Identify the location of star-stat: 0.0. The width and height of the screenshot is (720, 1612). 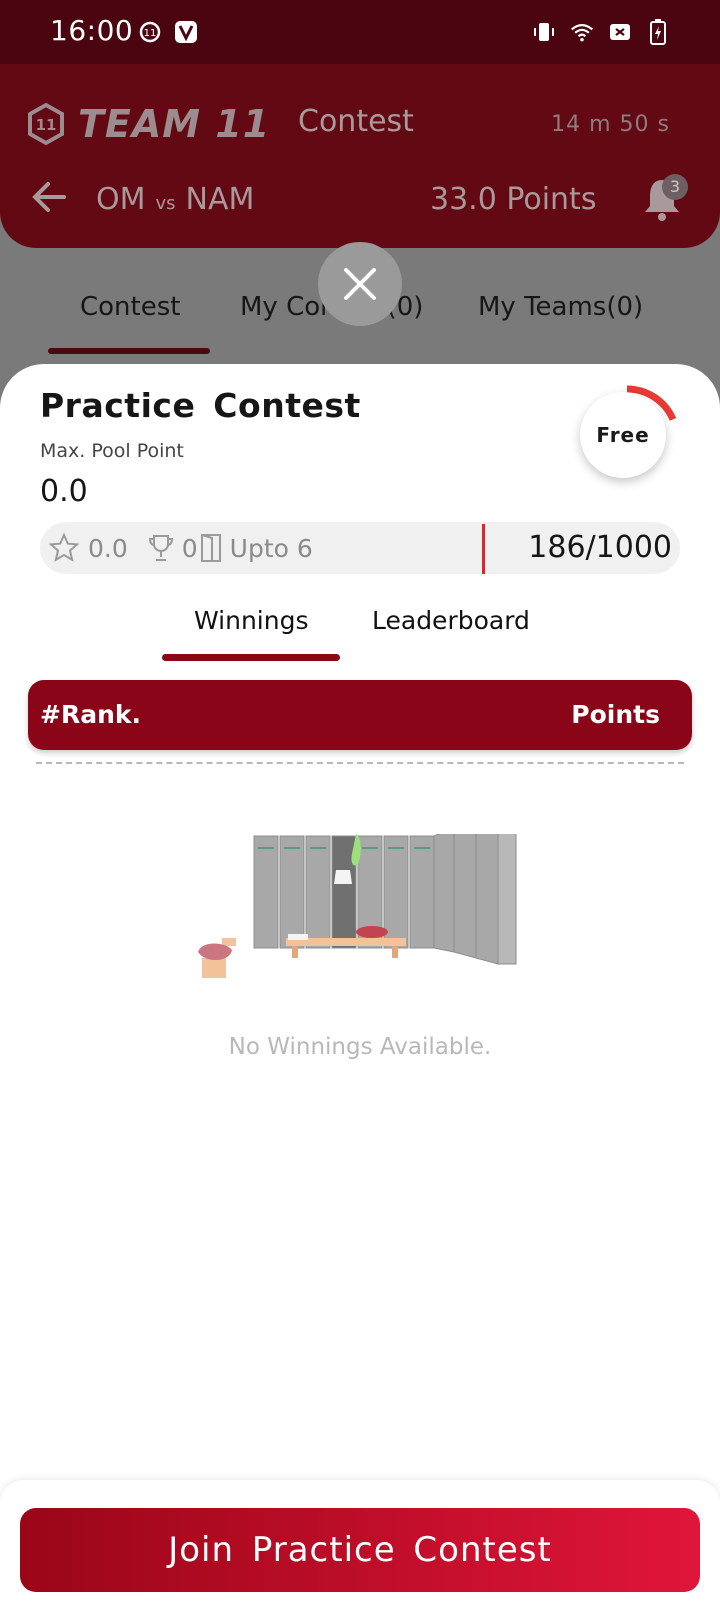
(88, 548).